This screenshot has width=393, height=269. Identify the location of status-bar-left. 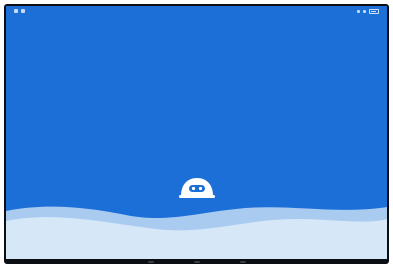
(19, 11).